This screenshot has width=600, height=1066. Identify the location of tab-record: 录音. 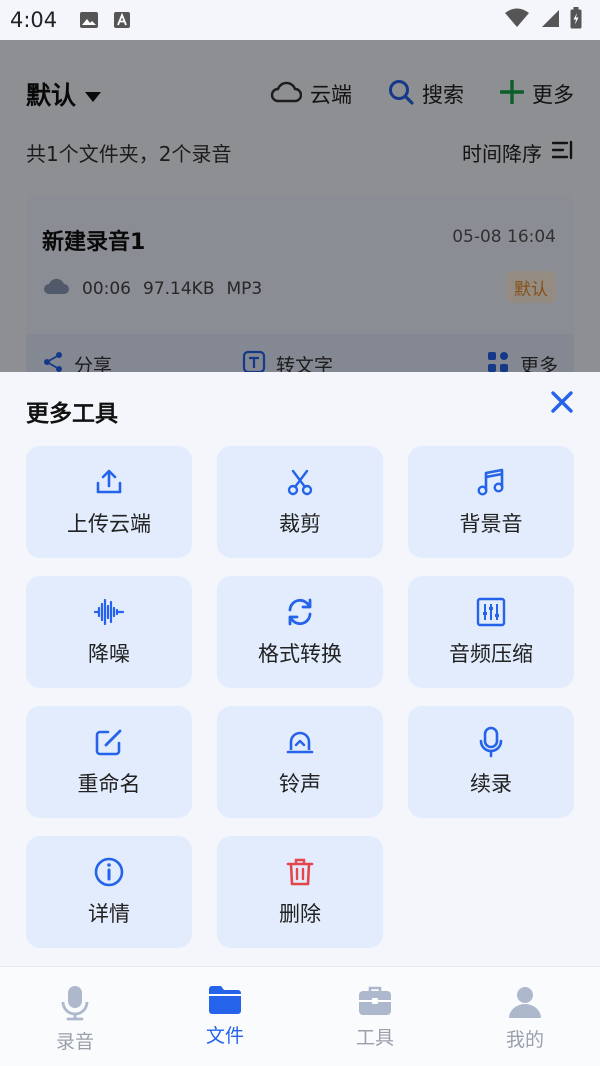
(75, 1016).